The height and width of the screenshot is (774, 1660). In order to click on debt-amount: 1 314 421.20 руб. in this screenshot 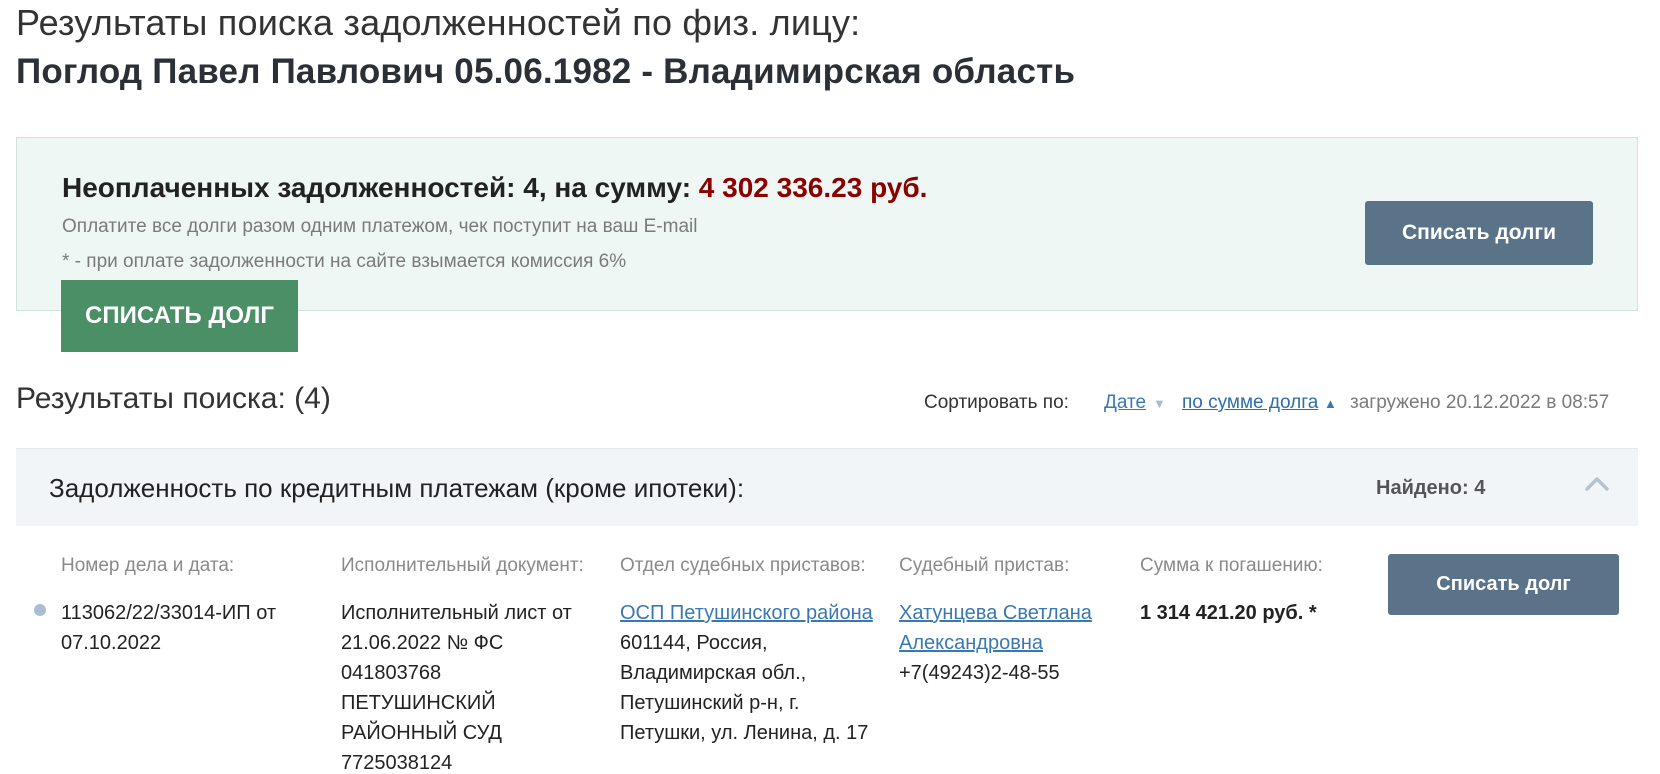, I will do `click(1222, 613)`.